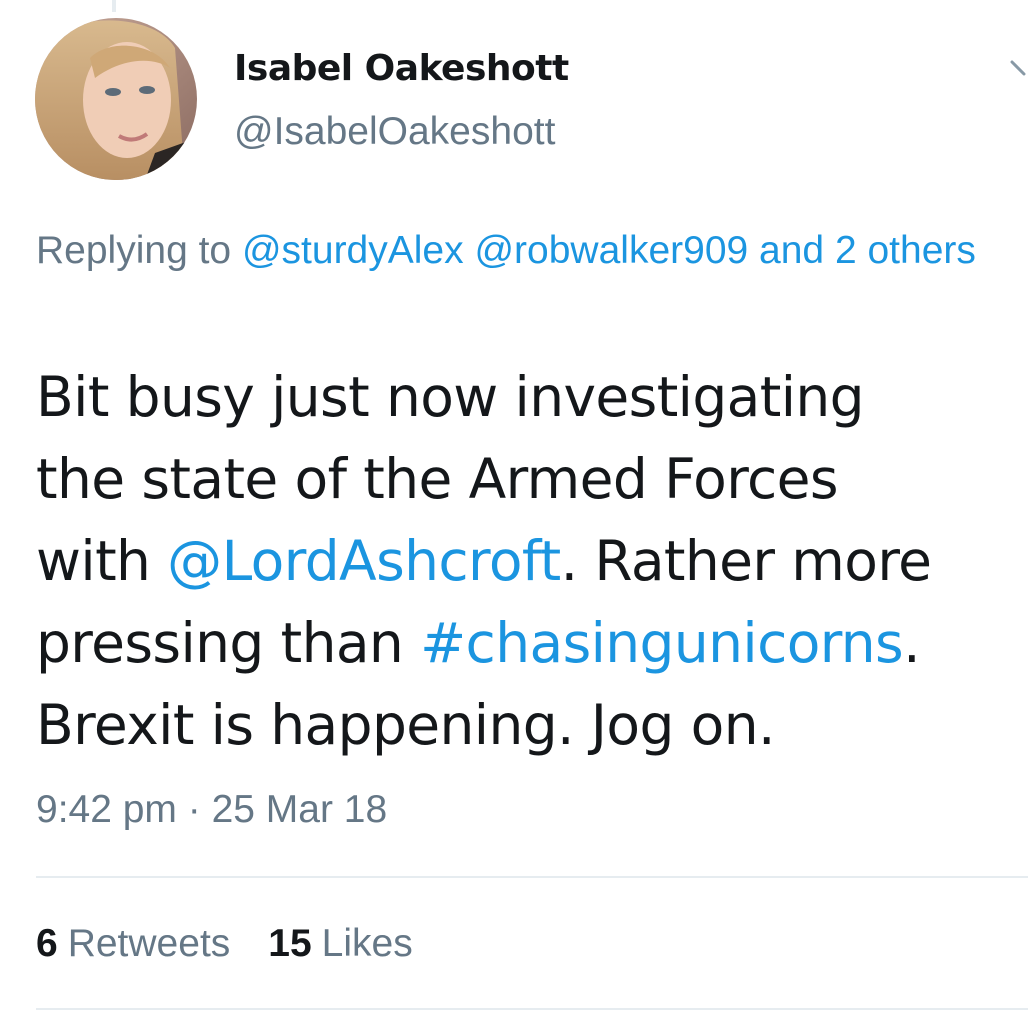 The height and width of the screenshot is (1031, 1028). What do you see at coordinates (401, 68) in the screenshot?
I see `author-display-name: Isabel Oakeshott` at bounding box center [401, 68].